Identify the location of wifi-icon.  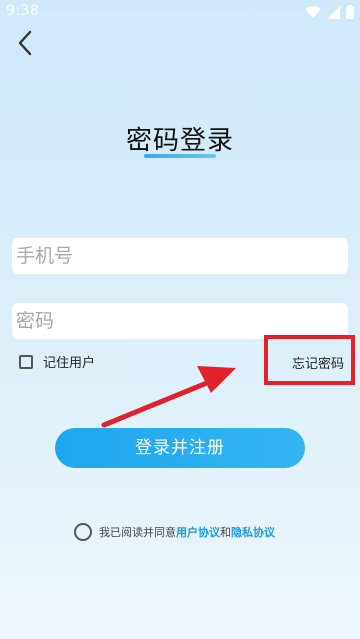
(313, 11).